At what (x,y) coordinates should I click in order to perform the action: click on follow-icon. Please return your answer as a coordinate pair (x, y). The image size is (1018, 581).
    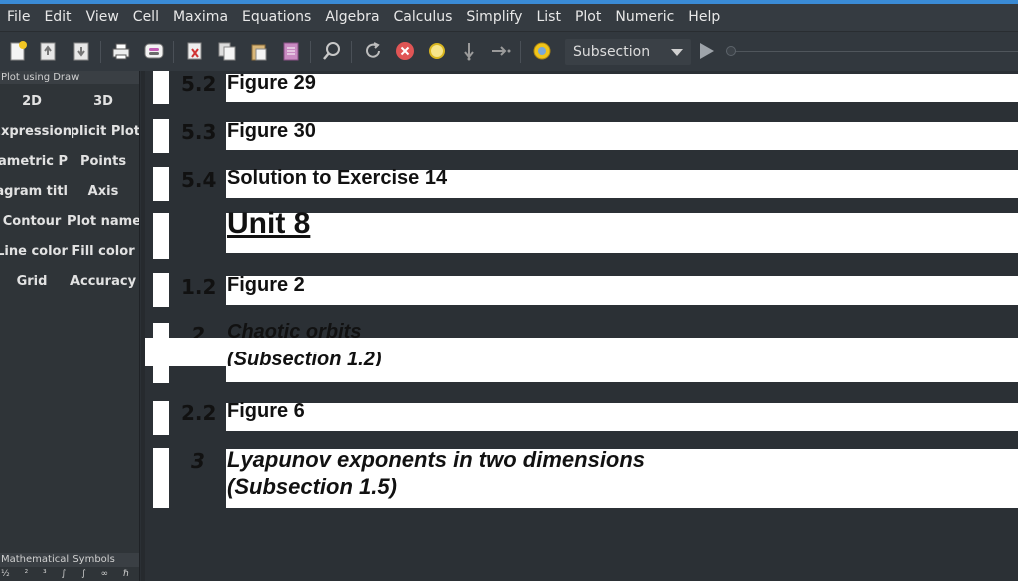
    Looking at the image, I should click on (437, 51).